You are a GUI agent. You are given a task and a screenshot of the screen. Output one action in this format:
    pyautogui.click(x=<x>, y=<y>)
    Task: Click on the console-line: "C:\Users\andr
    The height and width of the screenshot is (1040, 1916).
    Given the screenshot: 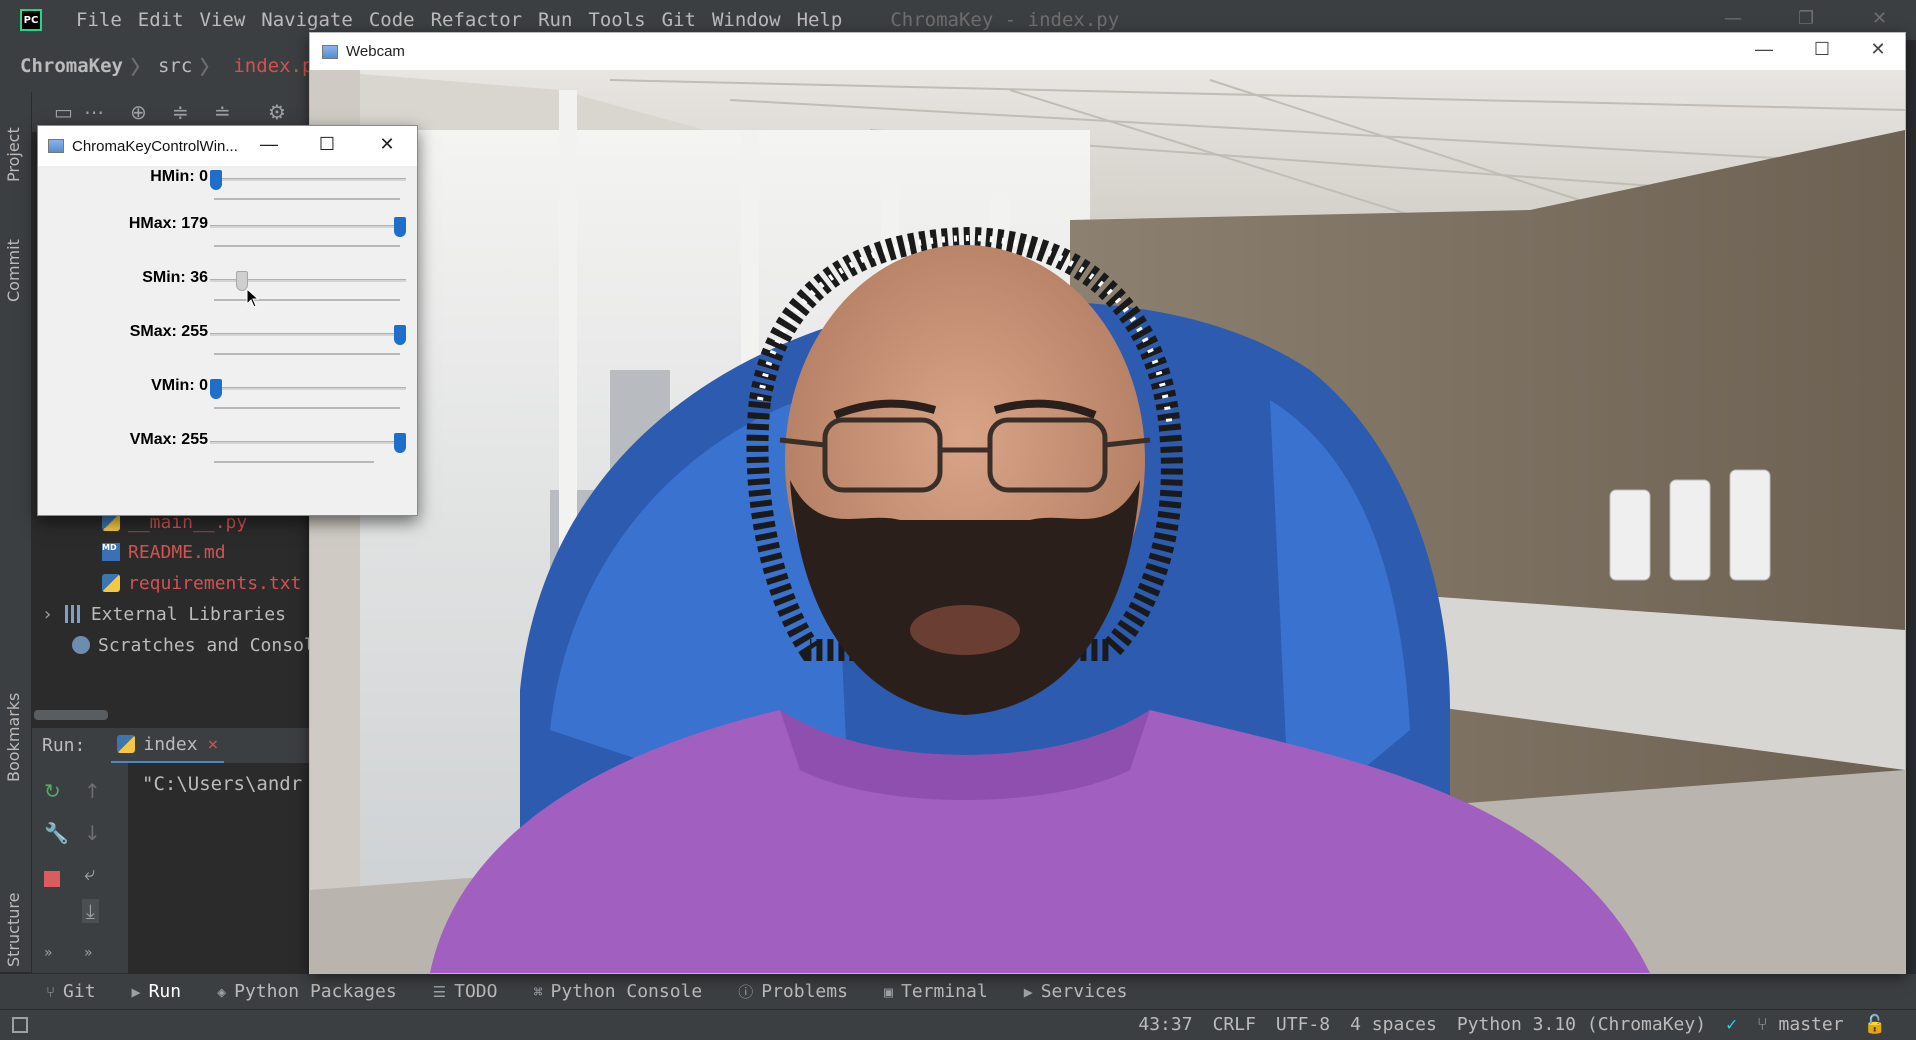 What is the action you would take?
    pyautogui.click(x=222, y=784)
    